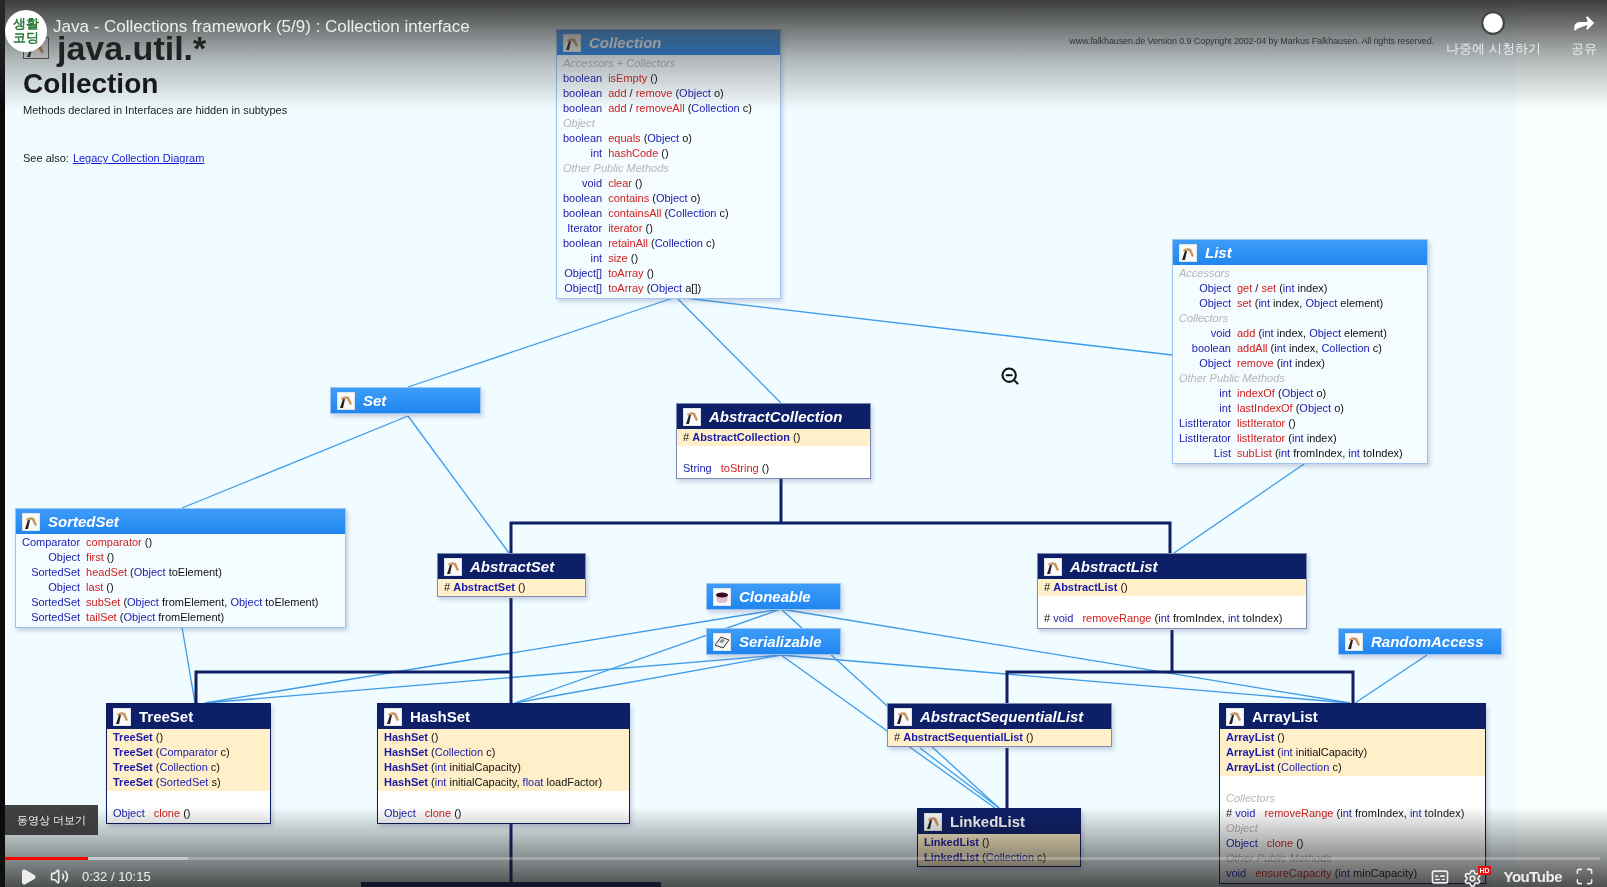 This screenshot has height=887, width=1607. I want to click on box-title: Collection, so click(625, 42).